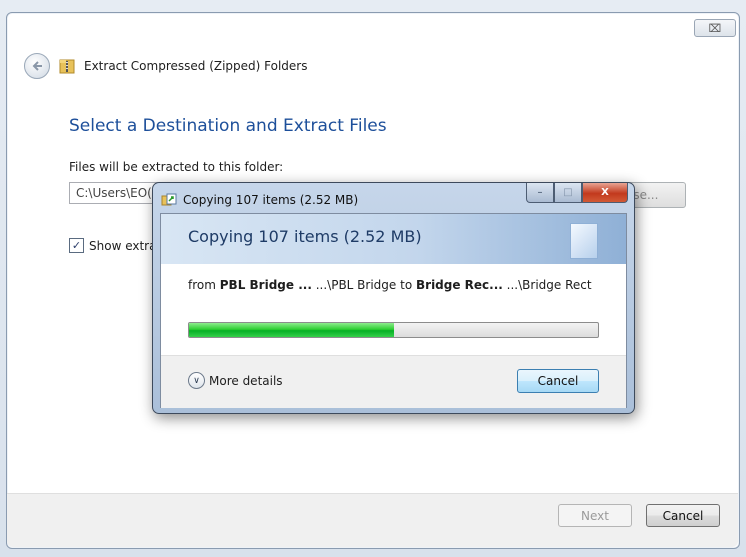 Image resolution: width=746 pixels, height=557 pixels. I want to click on document-icon, so click(584, 241).